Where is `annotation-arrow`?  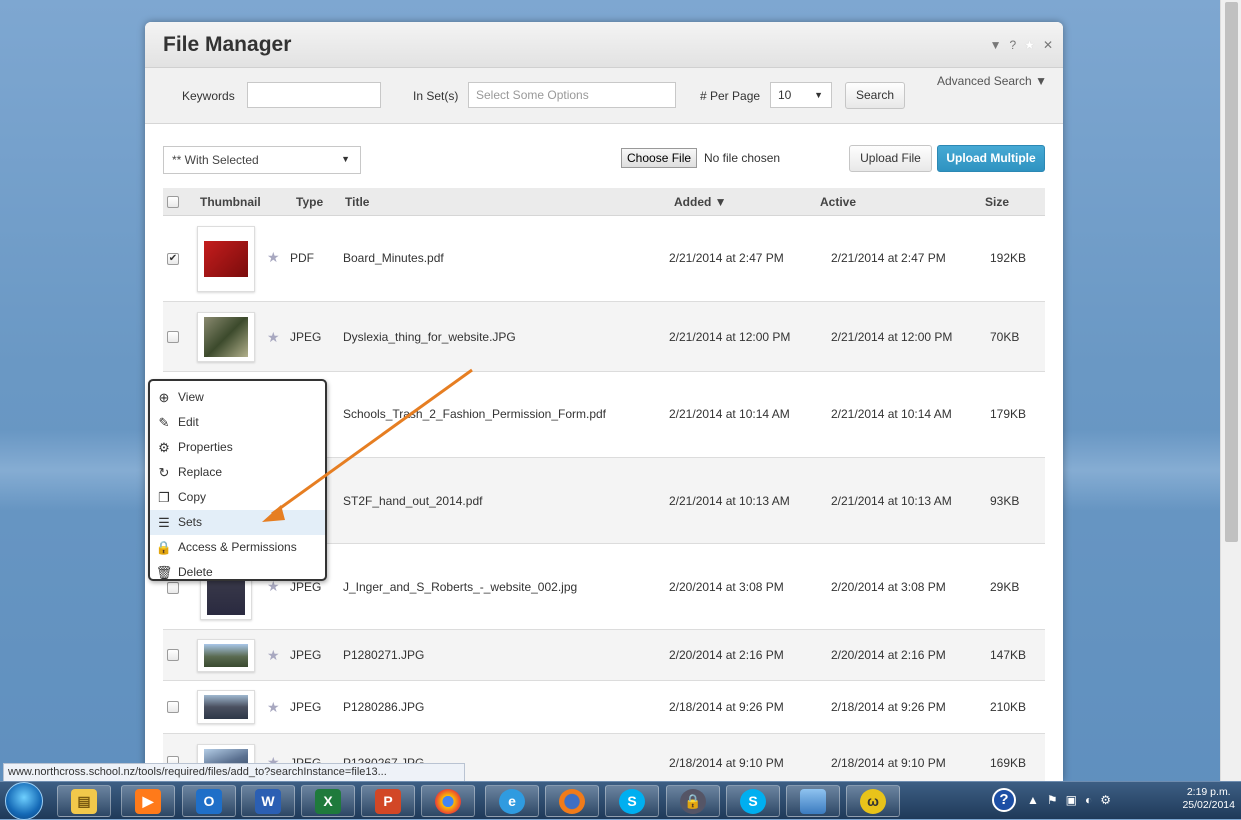 annotation-arrow is located at coordinates (367, 445).